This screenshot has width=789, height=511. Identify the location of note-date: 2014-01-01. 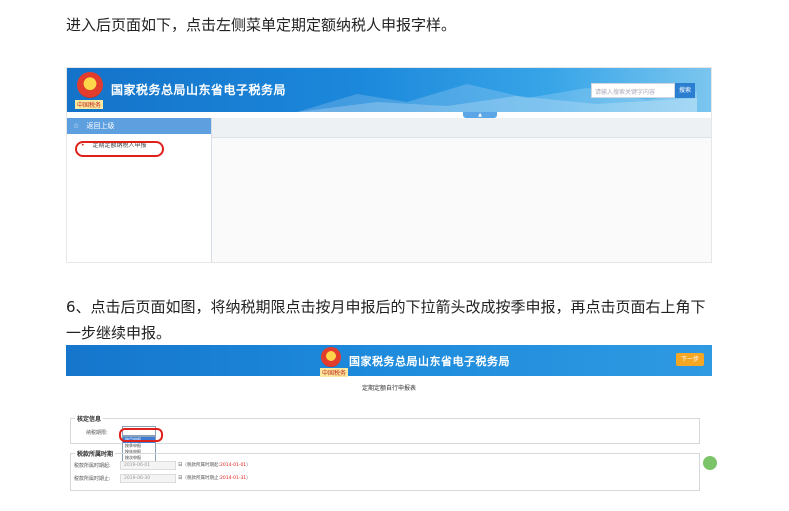
(233, 465).